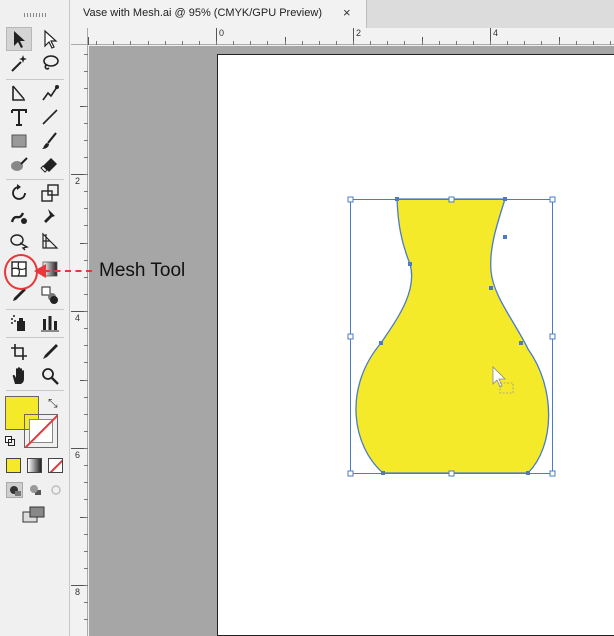  Describe the element at coordinates (79, 337) in the screenshot. I see `vertical-ruler-ticks` at that location.